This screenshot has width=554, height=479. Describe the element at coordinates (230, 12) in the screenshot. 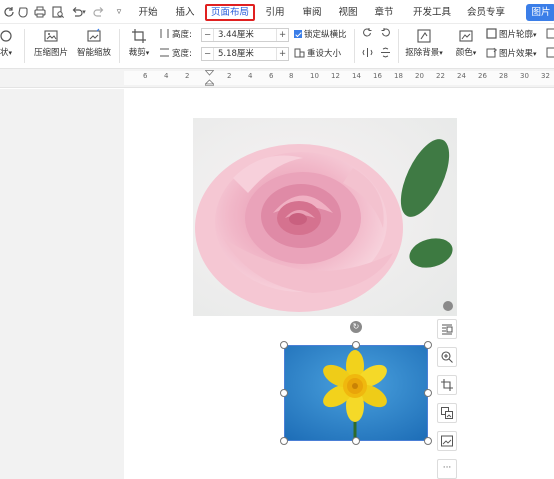

I see `tab-page-layout: 页面布局` at that location.